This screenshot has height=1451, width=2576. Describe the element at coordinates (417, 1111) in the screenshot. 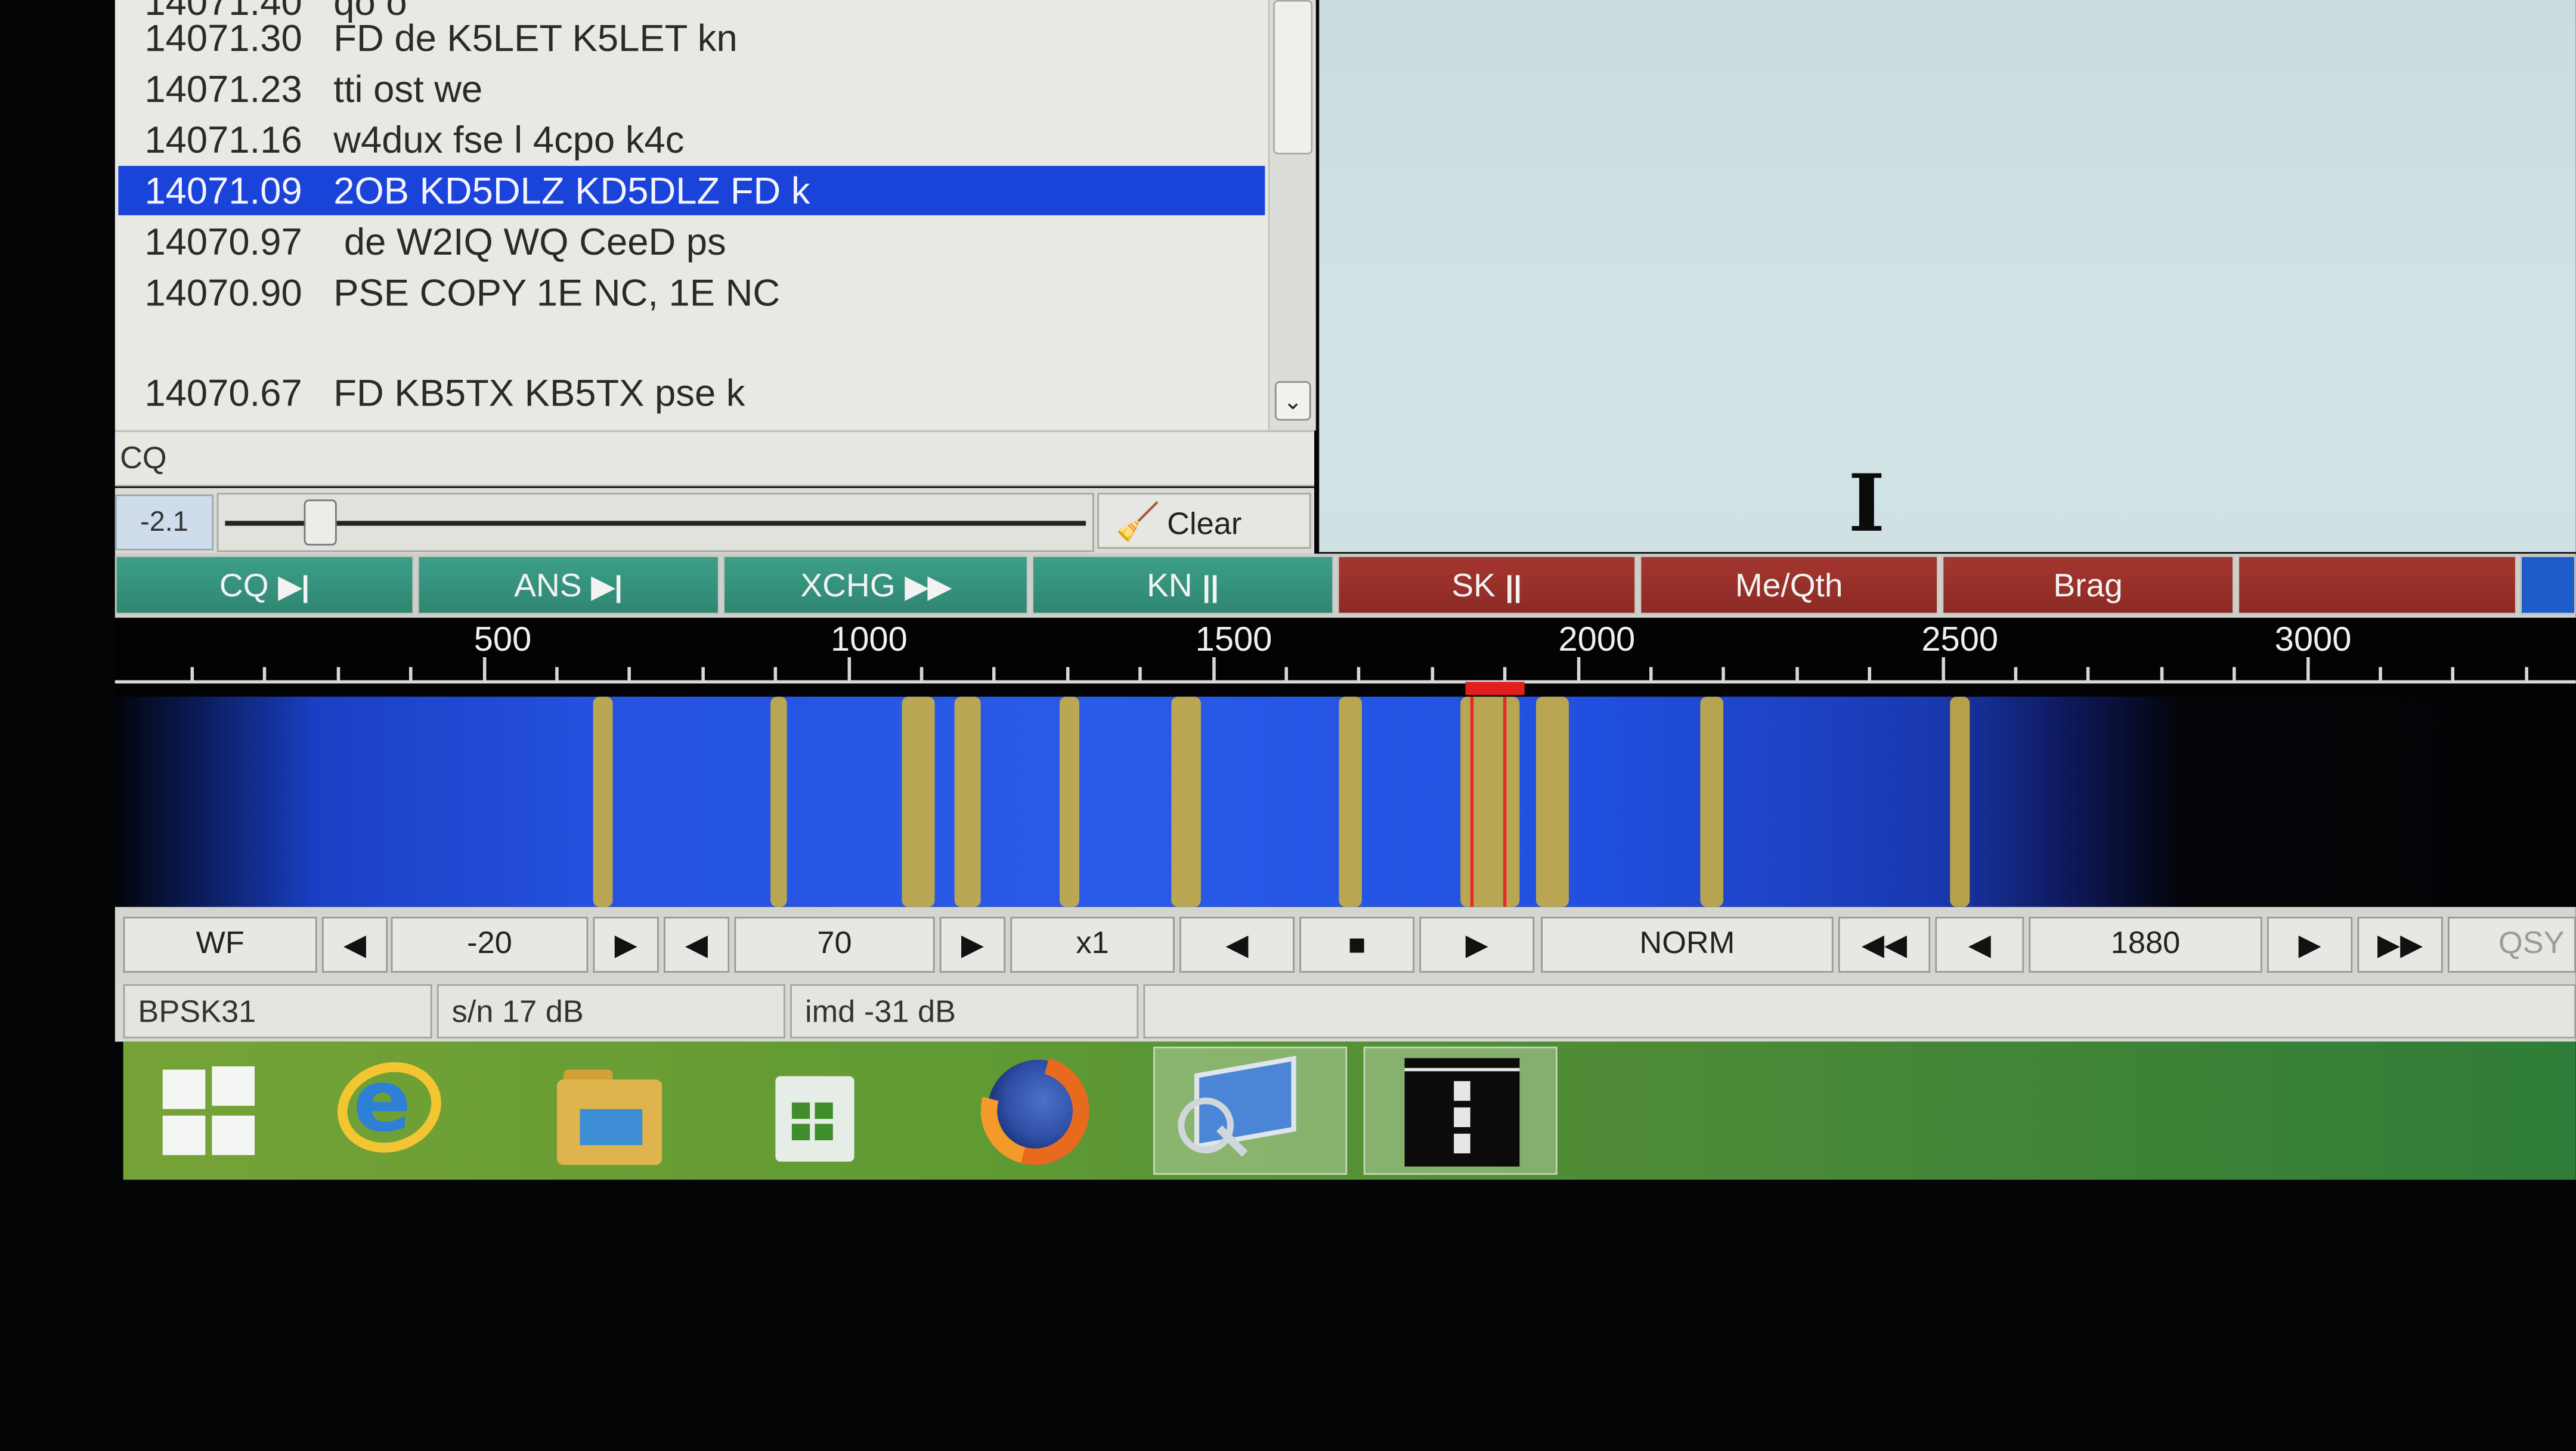

I see `internet-explorer-icon: e` at that location.